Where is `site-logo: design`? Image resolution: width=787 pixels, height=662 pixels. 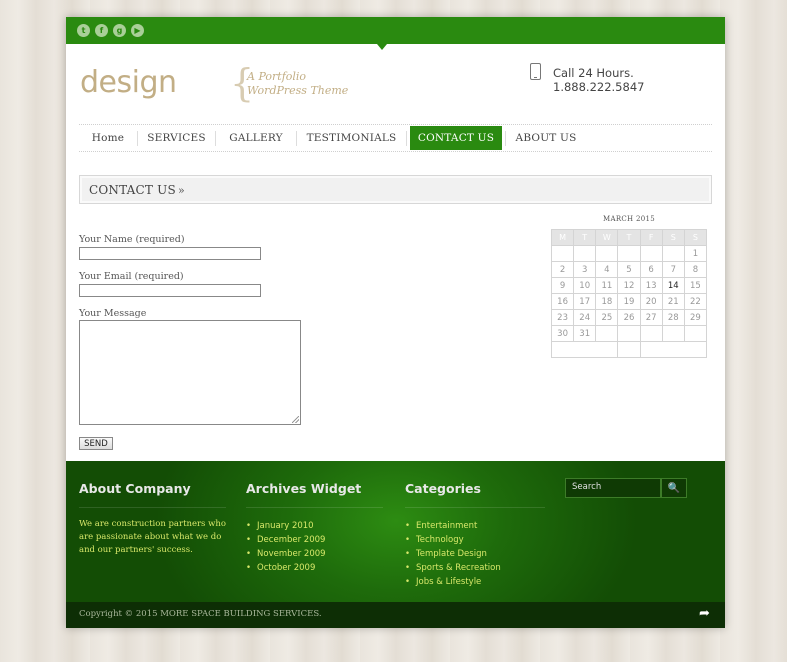 site-logo: design is located at coordinates (128, 82).